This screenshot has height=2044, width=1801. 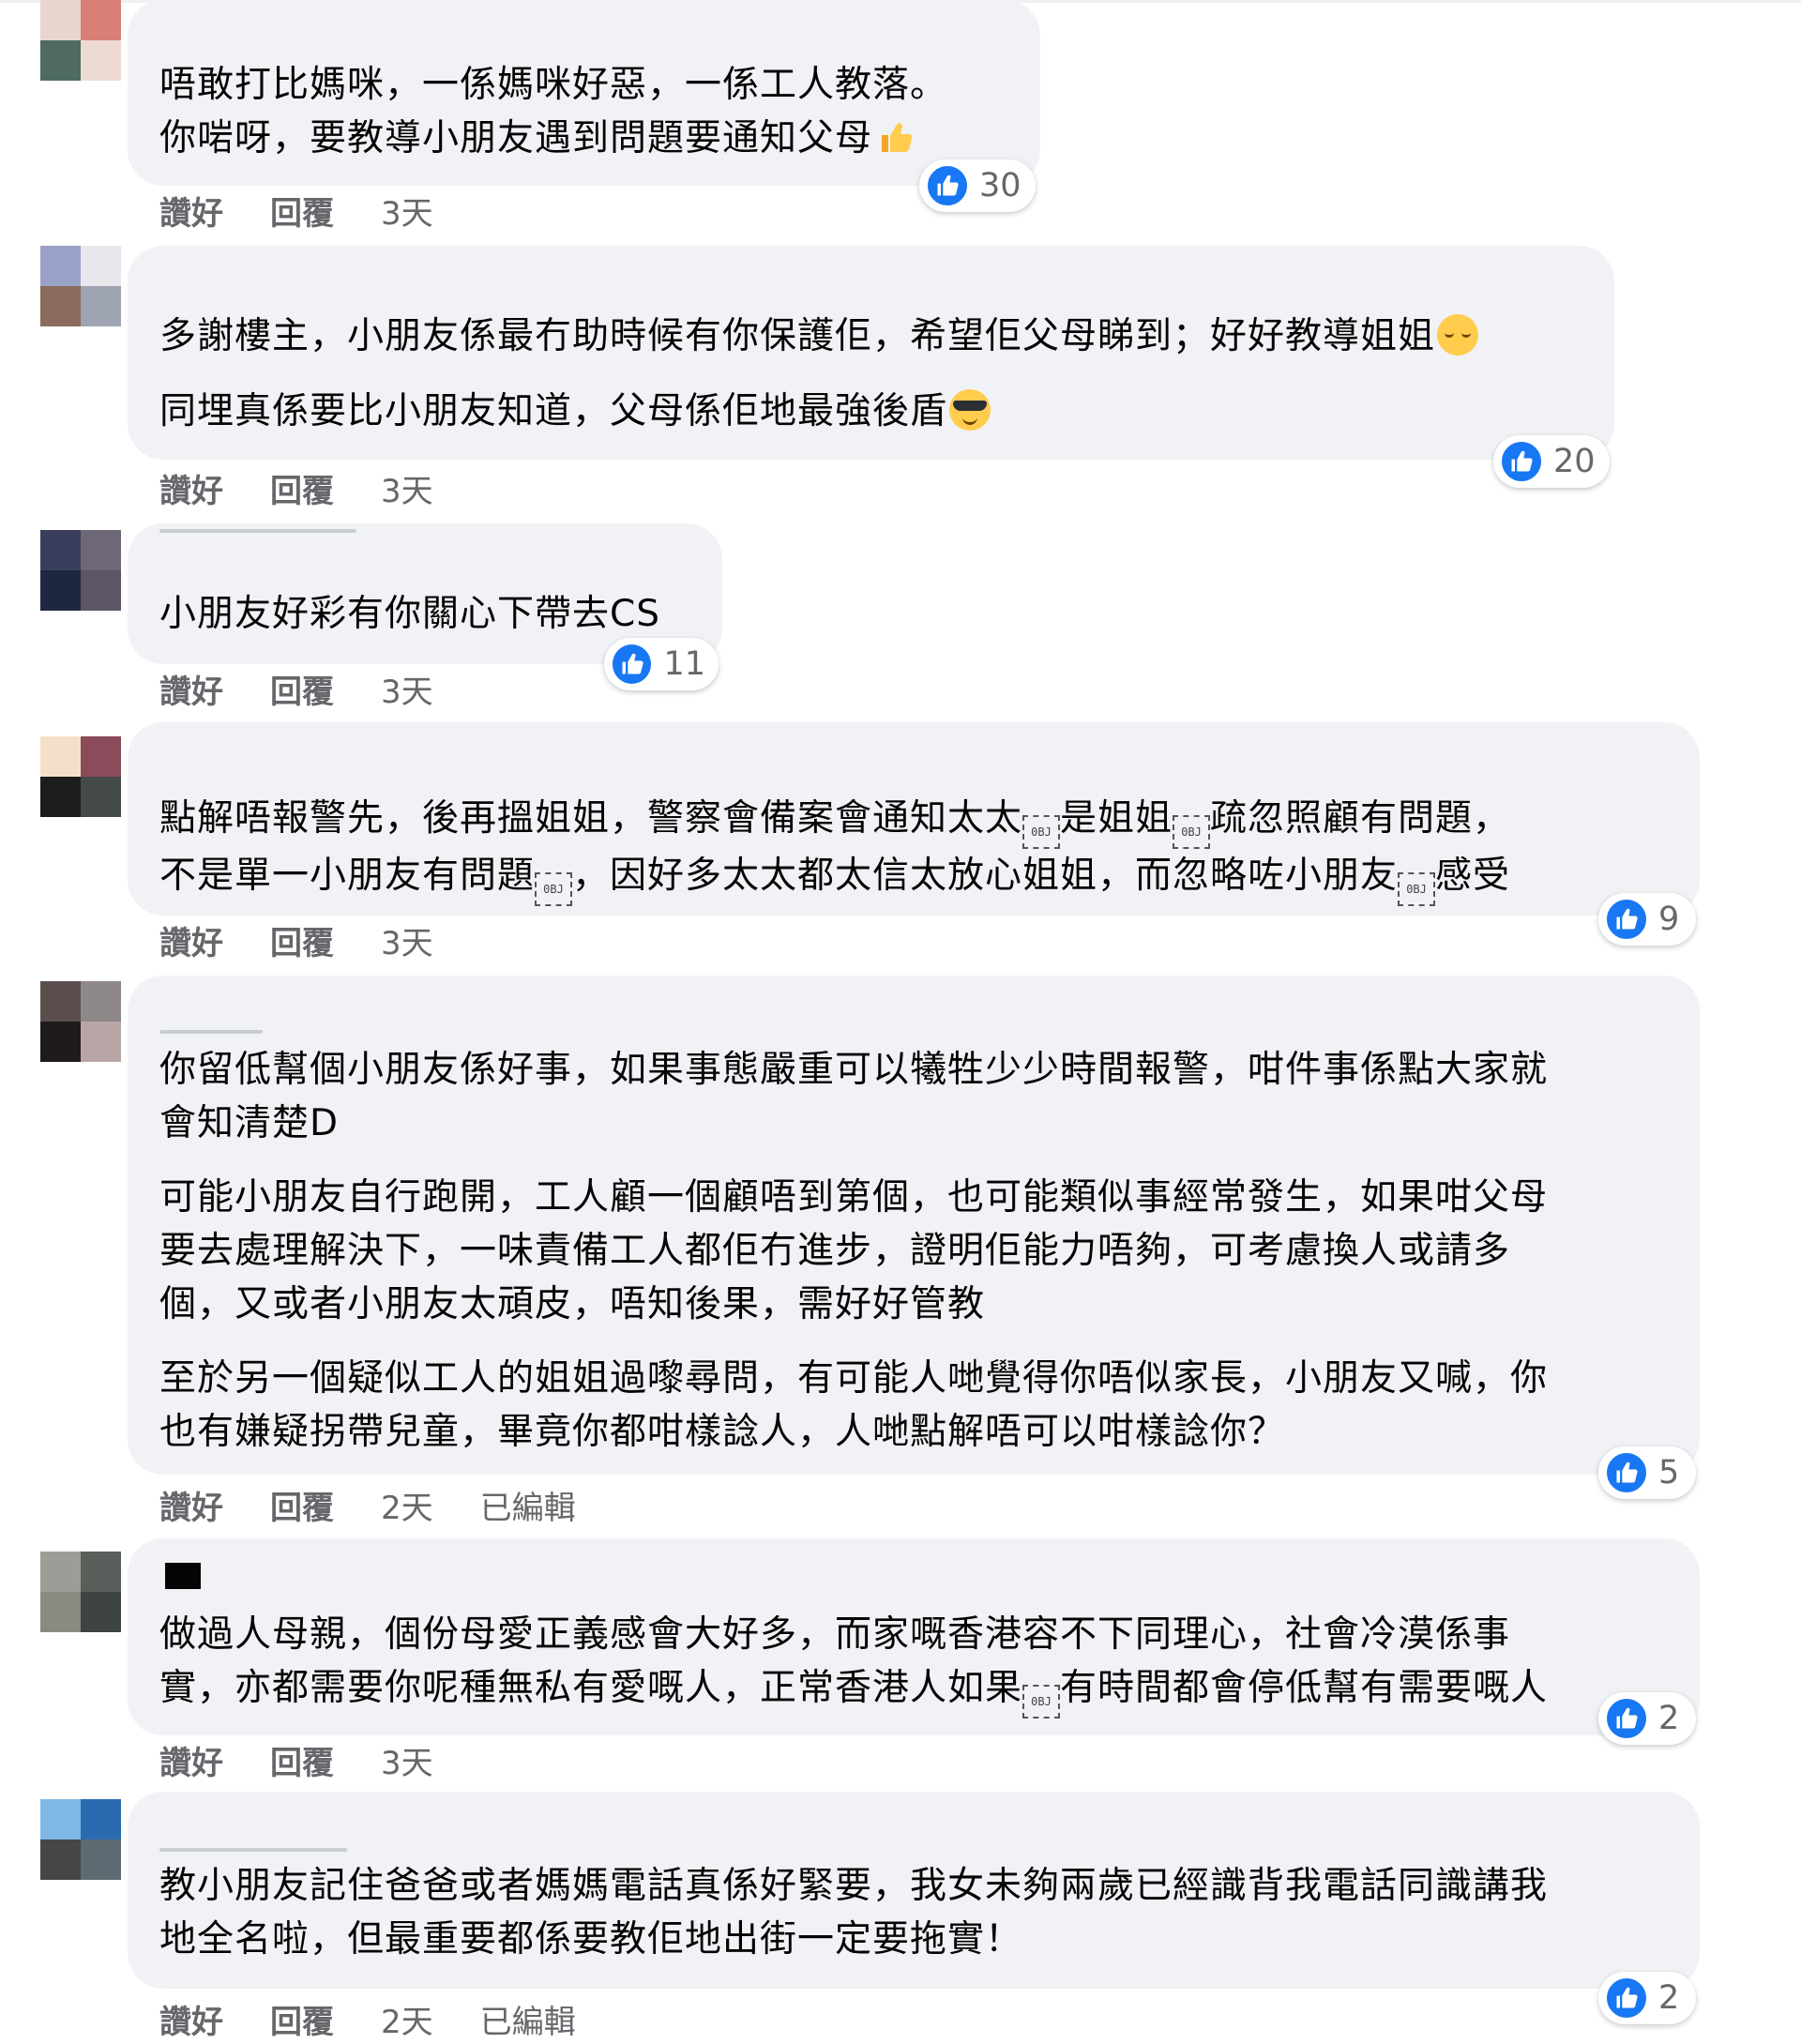 I want to click on thumbs-up-emoji-icon, so click(x=895, y=137).